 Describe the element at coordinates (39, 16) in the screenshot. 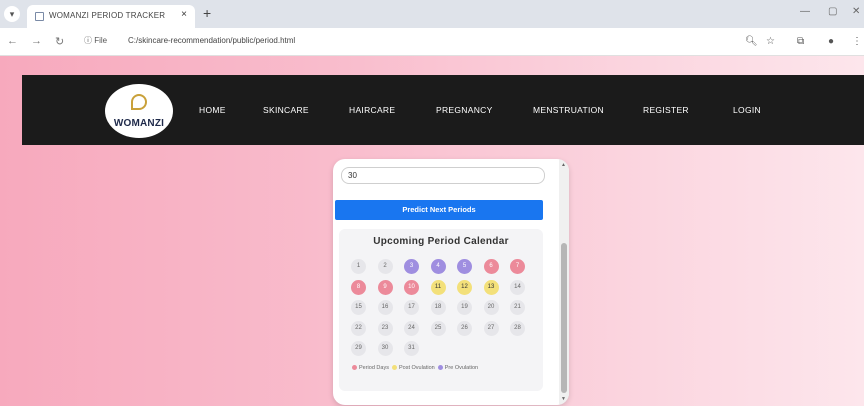

I see `tab-favicon-icon` at that location.